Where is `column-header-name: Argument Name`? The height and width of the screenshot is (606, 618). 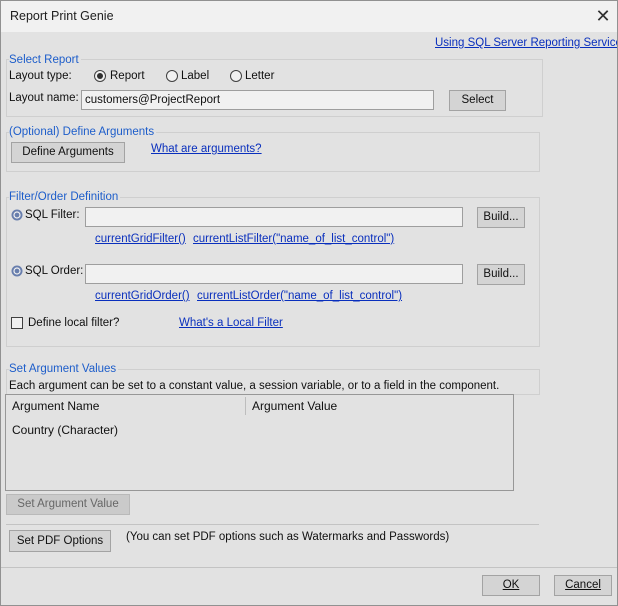
column-header-name: Argument Name is located at coordinates (55, 406).